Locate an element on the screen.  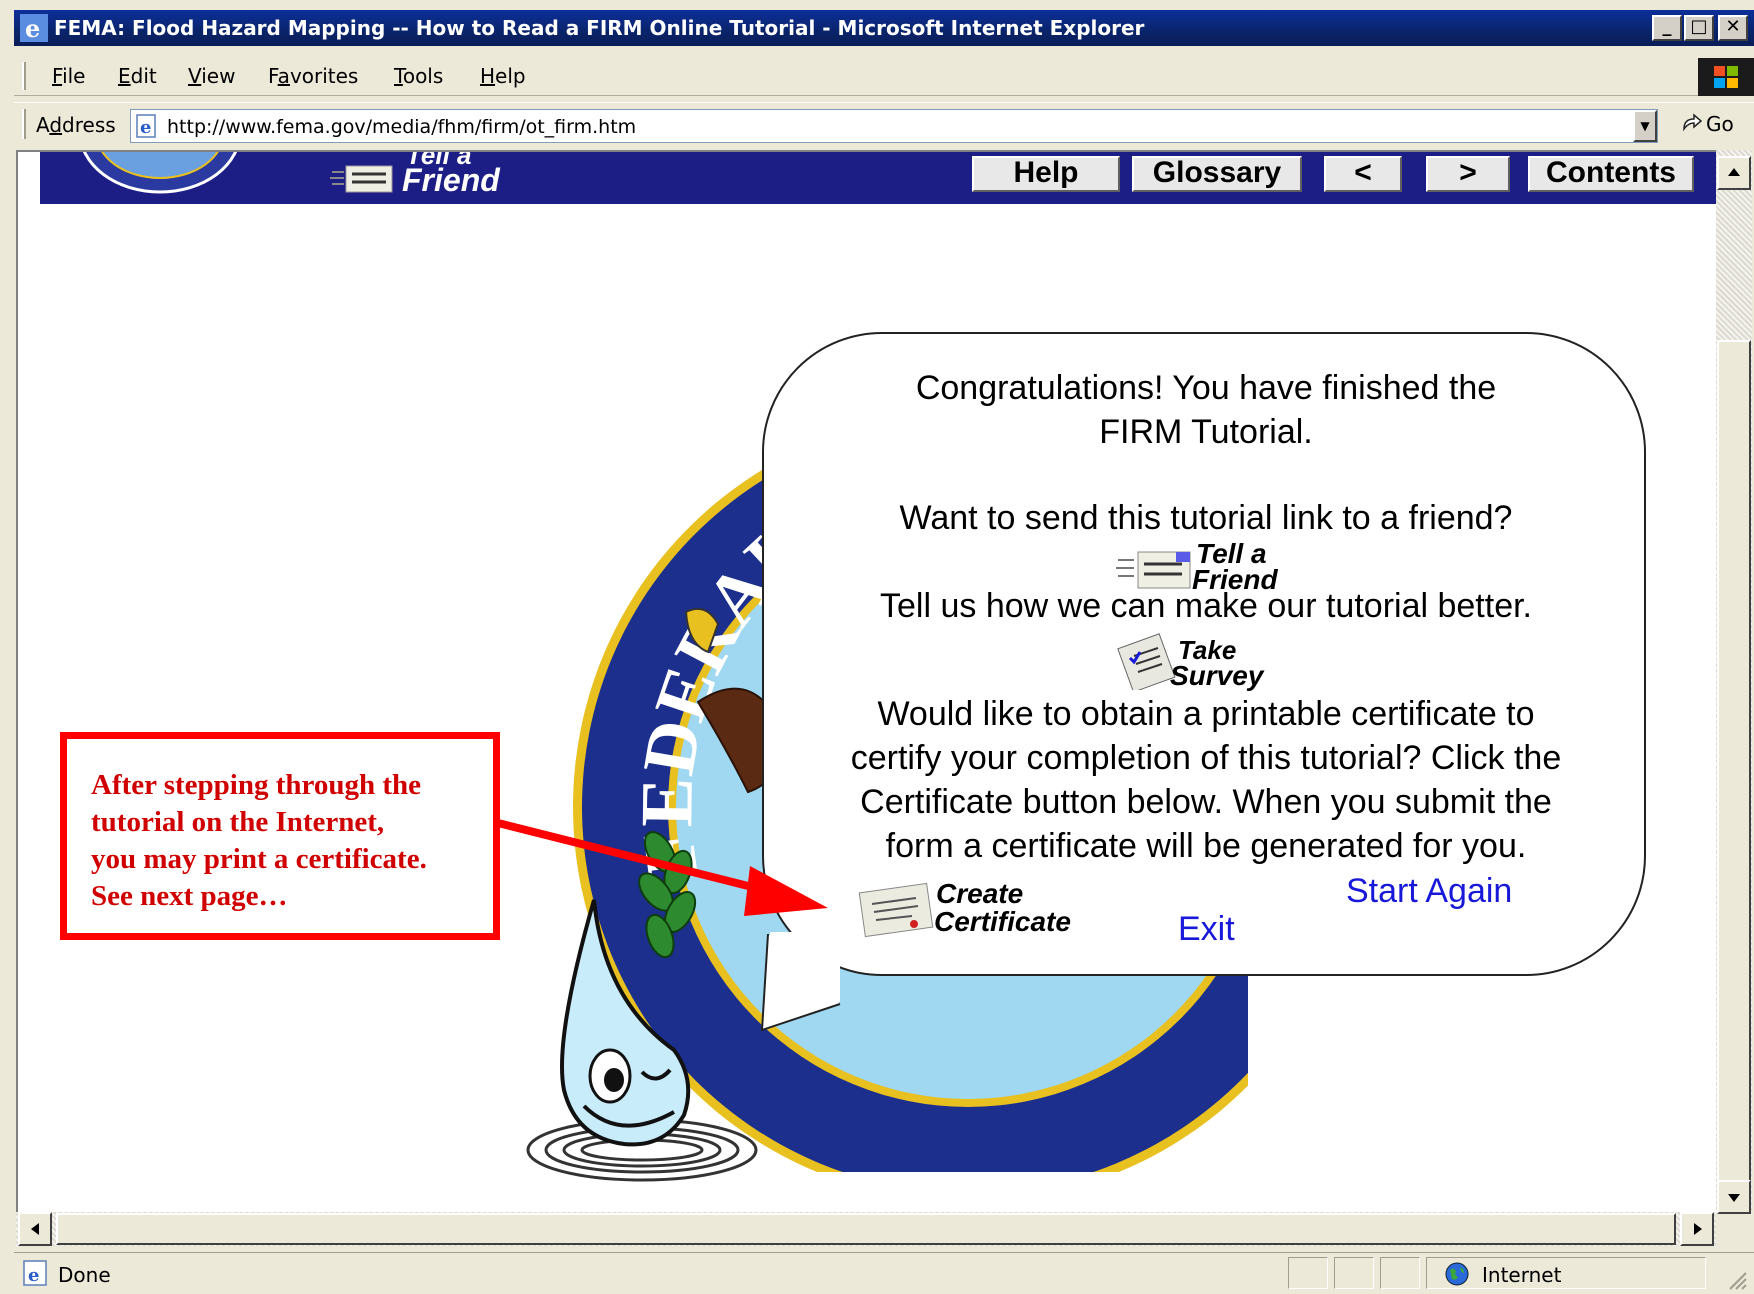
triangle-right-icon is located at coordinates (1698, 1229).